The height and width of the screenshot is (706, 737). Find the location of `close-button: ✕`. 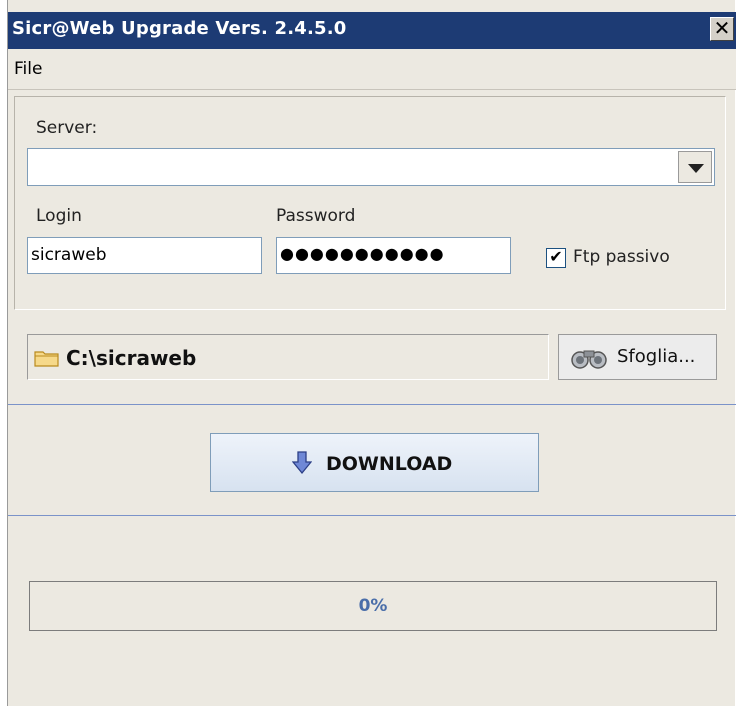

close-button: ✕ is located at coordinates (722, 29).